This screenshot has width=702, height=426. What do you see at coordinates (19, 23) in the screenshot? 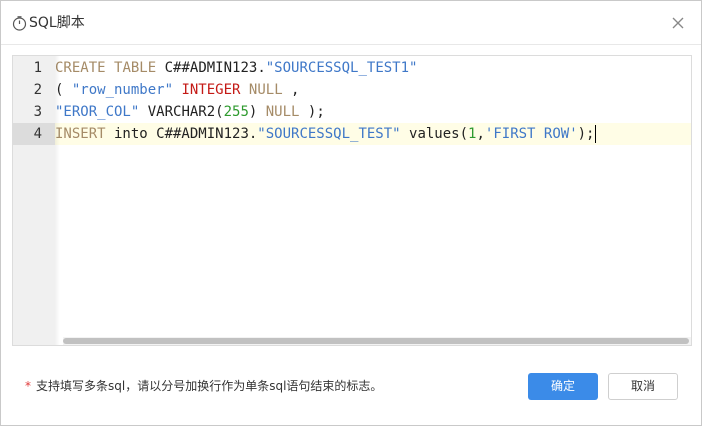
I see `timer-icon` at bounding box center [19, 23].